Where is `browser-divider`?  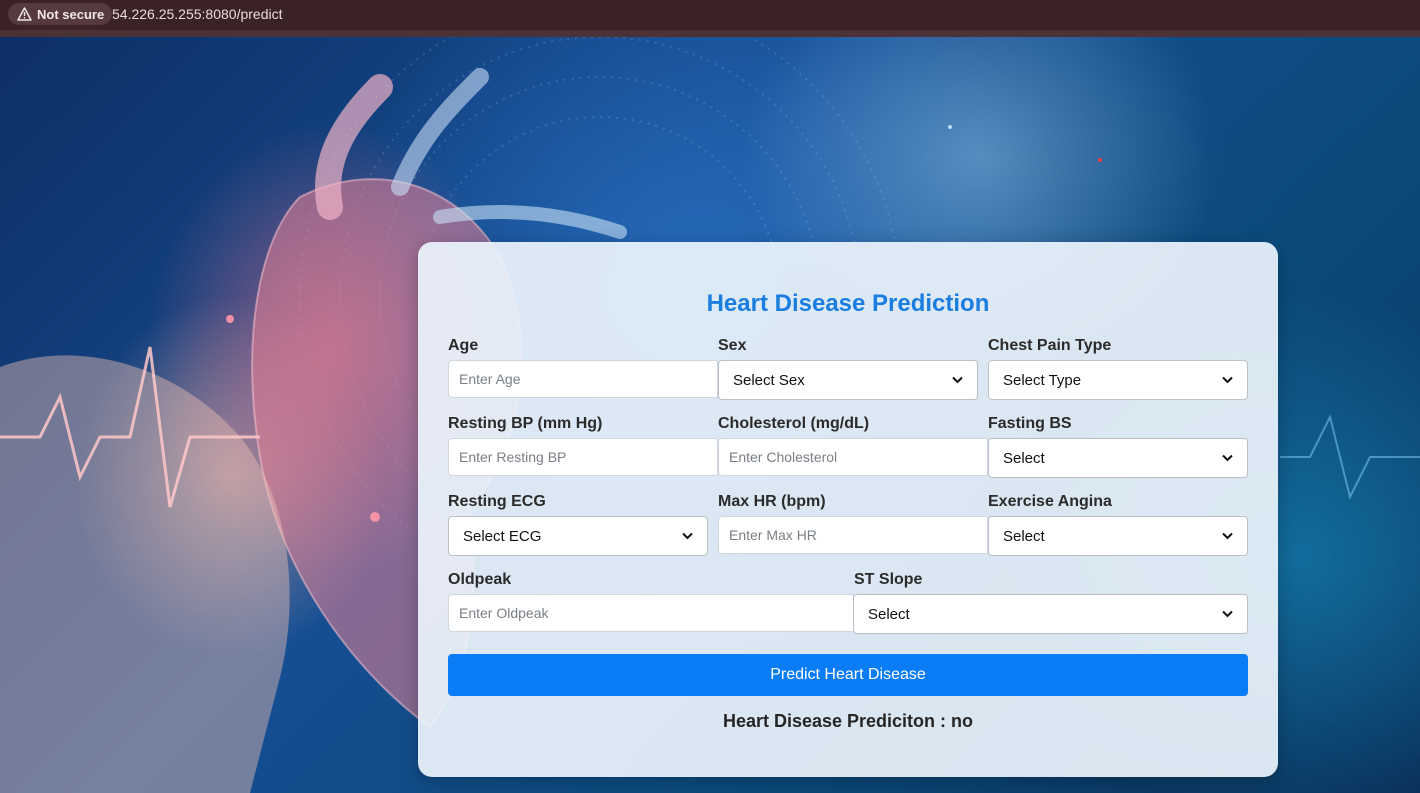
browser-divider is located at coordinates (710, 33).